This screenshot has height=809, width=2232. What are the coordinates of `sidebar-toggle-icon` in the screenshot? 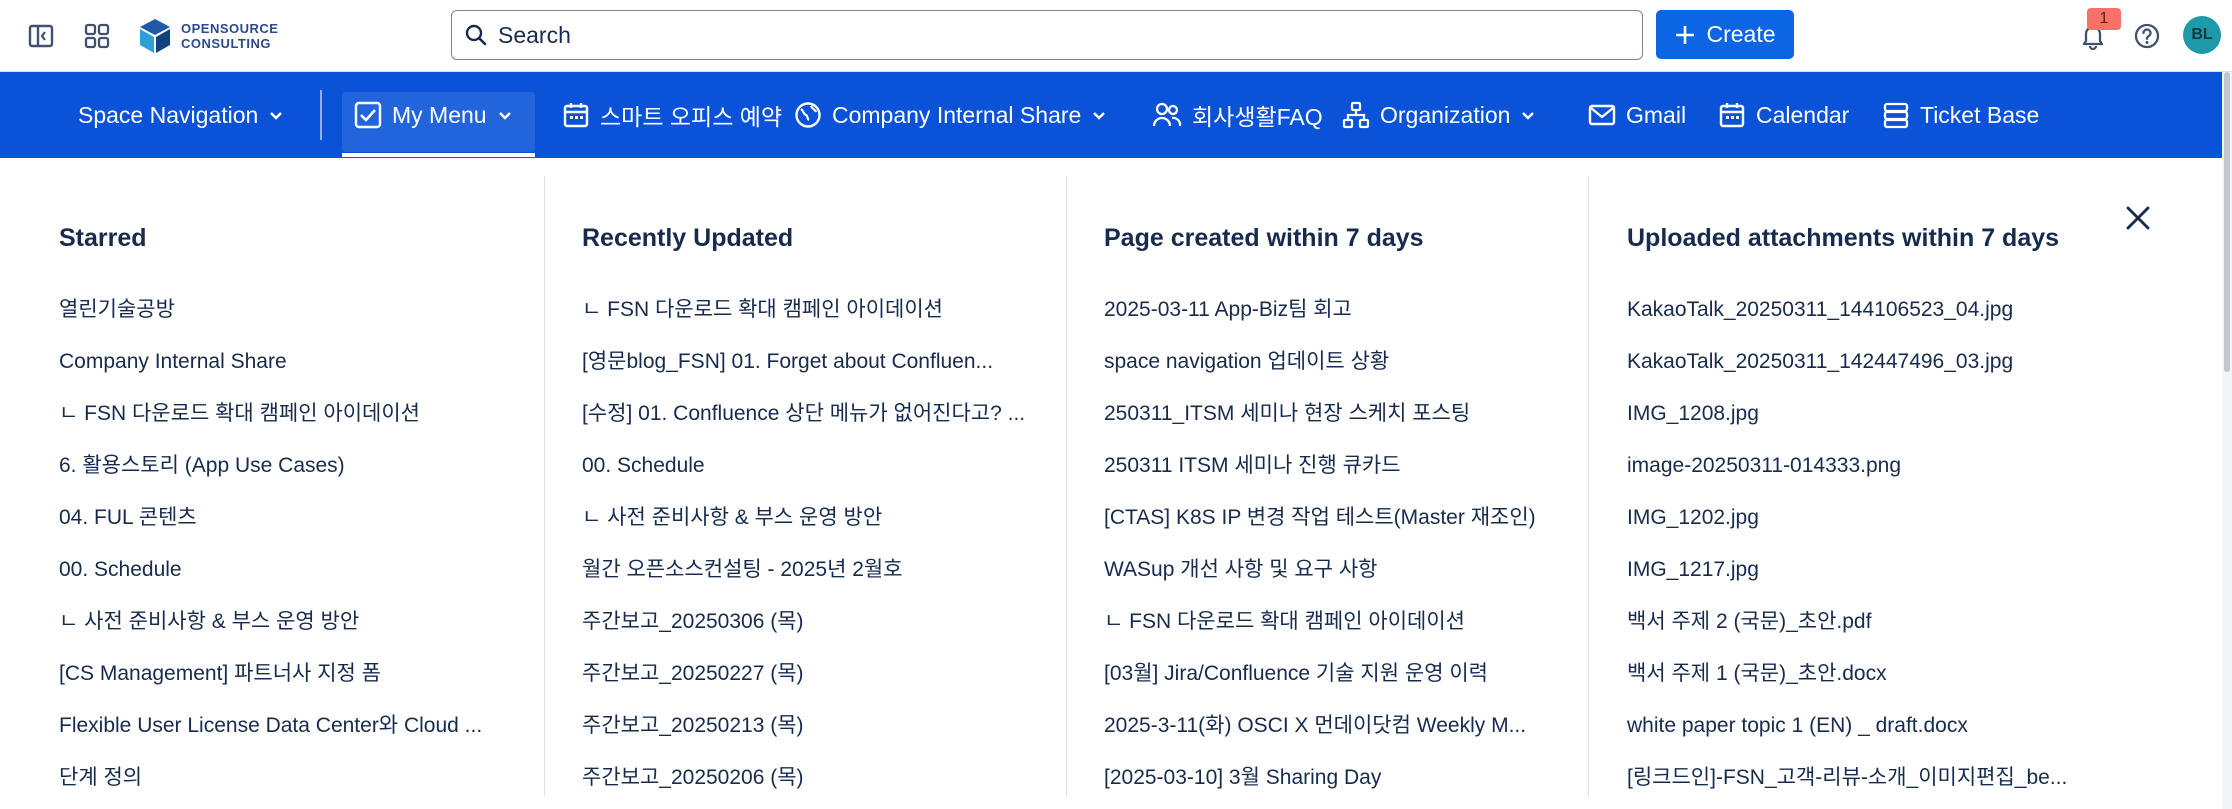 It's located at (41, 36).